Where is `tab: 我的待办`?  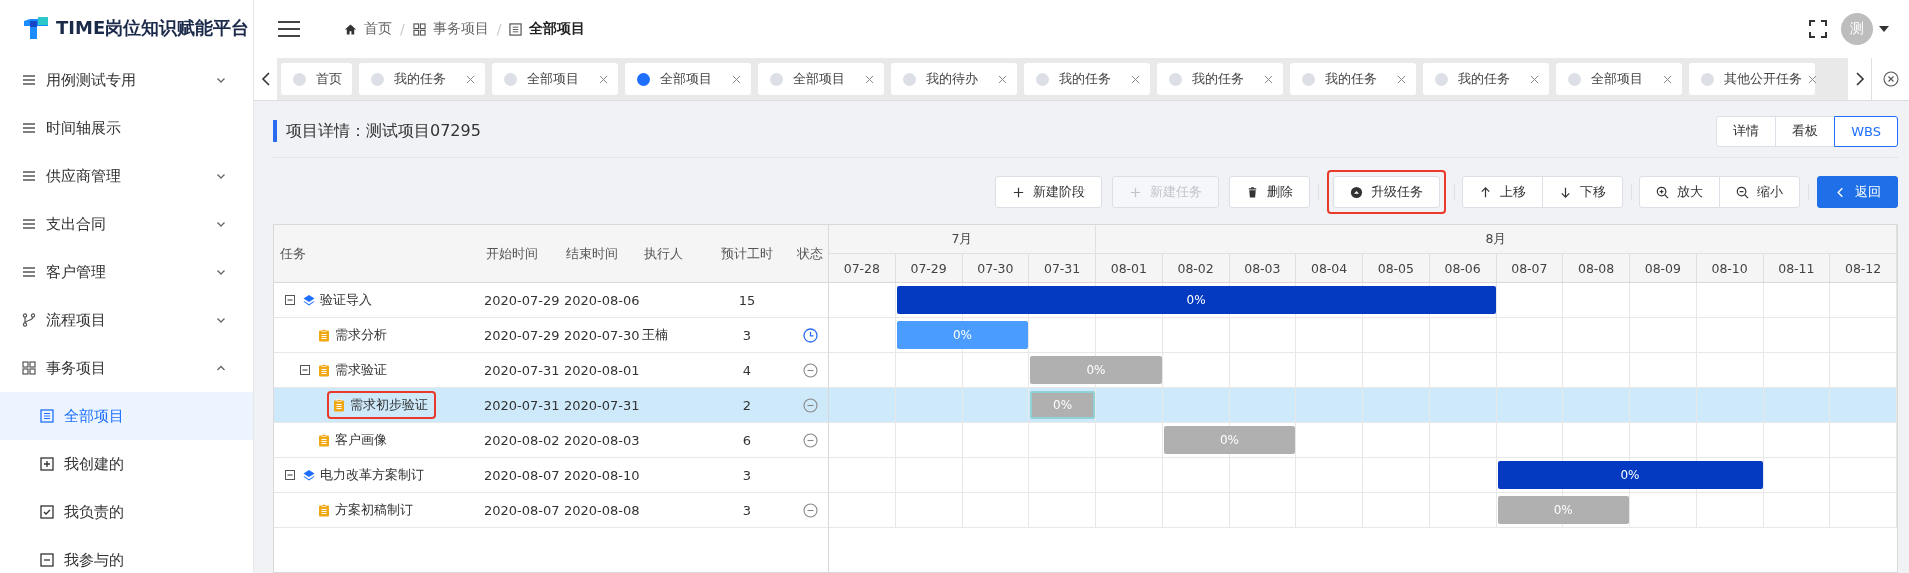 tab: 我的待办 is located at coordinates (954, 79).